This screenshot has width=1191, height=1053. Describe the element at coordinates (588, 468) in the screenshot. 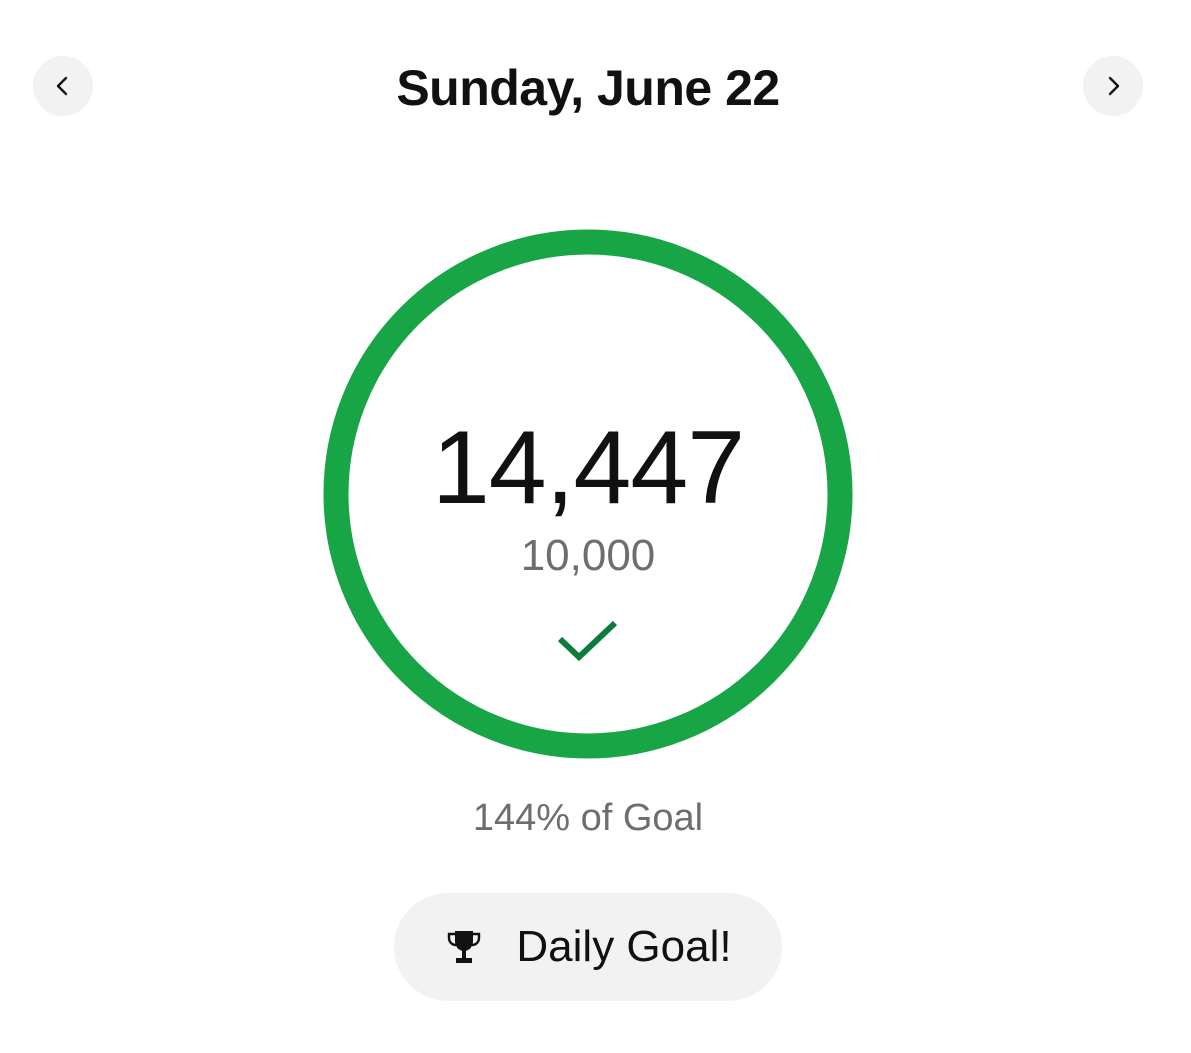

I see `step-count: 14,447` at that location.